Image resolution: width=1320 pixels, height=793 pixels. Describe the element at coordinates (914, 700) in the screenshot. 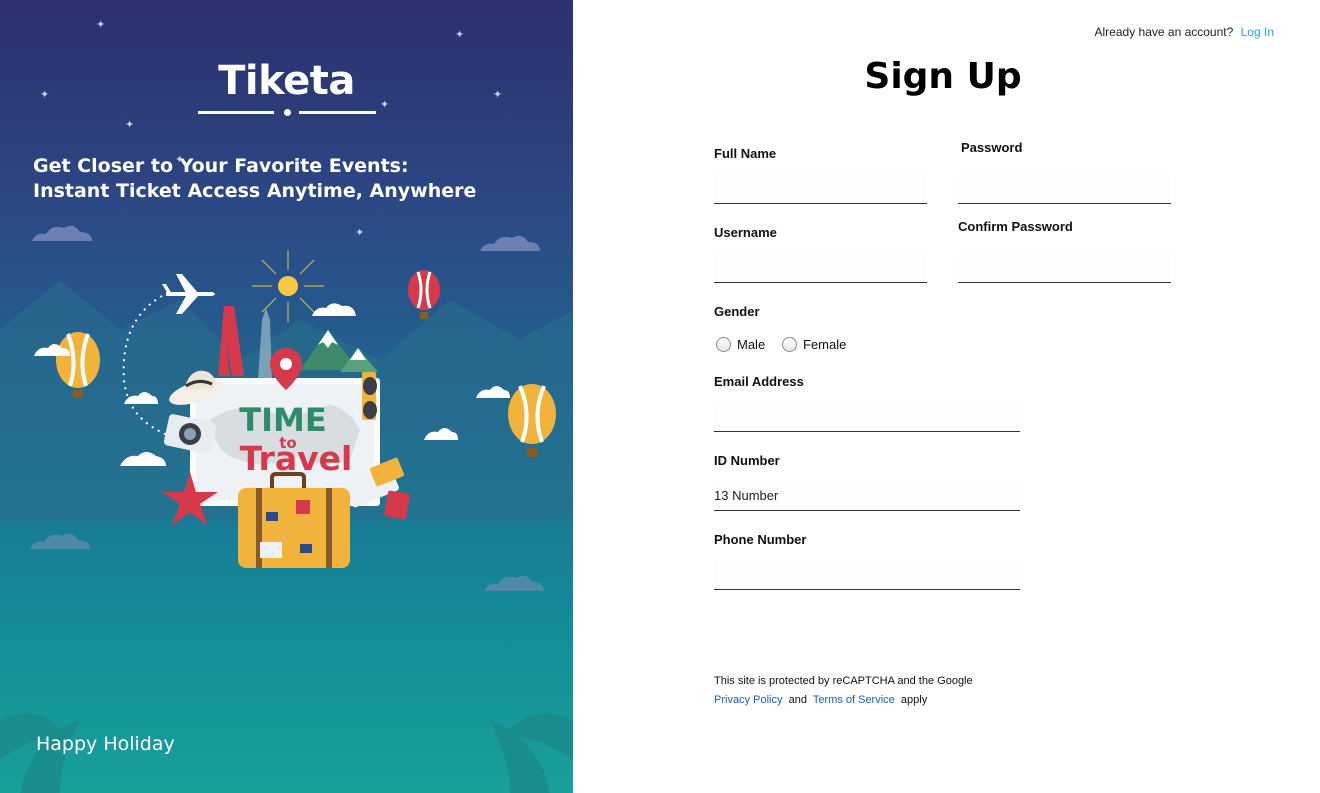

I see `legal-apply-text: apply` at that location.